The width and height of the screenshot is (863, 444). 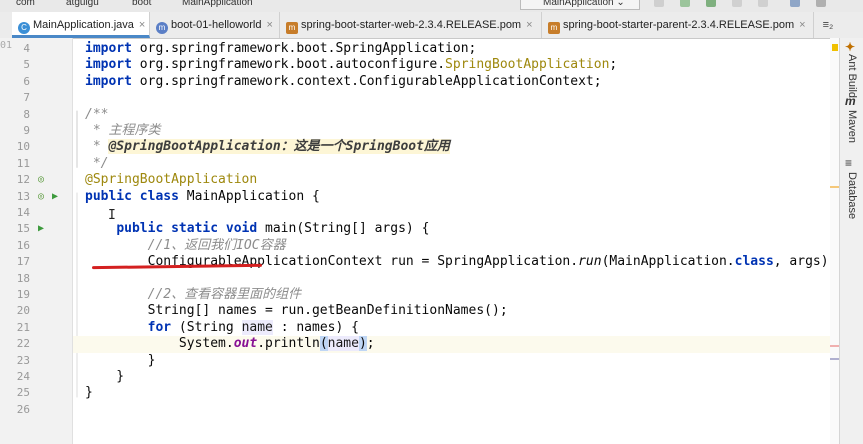 I want to click on gutter-line: 16, so click(x=36, y=246).